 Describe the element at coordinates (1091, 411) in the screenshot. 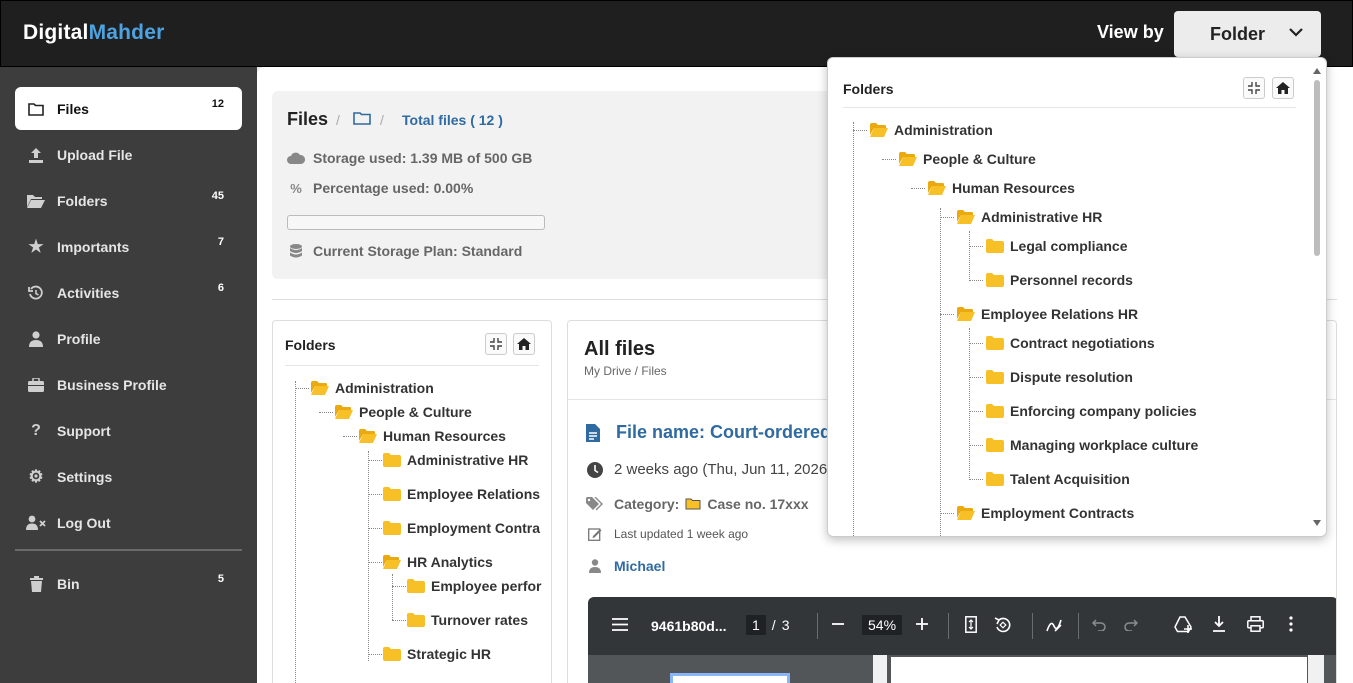

I see `tree-folder-enforcing-company-policies: Enforcing company policies` at that location.